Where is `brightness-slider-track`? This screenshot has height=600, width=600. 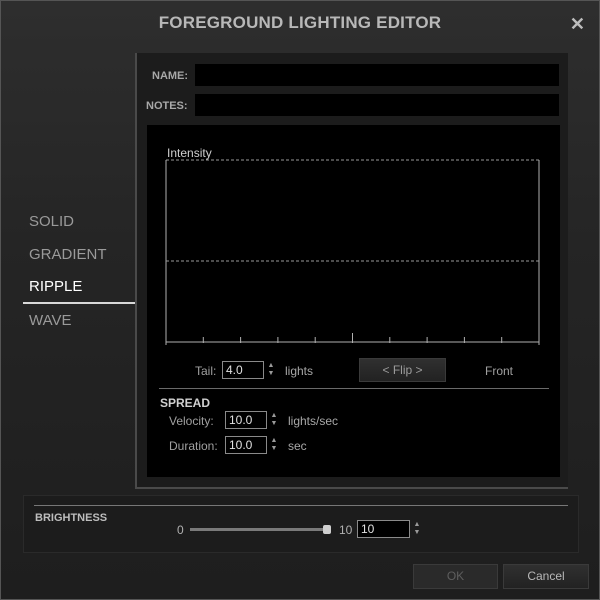
brightness-slider-track is located at coordinates (259, 529).